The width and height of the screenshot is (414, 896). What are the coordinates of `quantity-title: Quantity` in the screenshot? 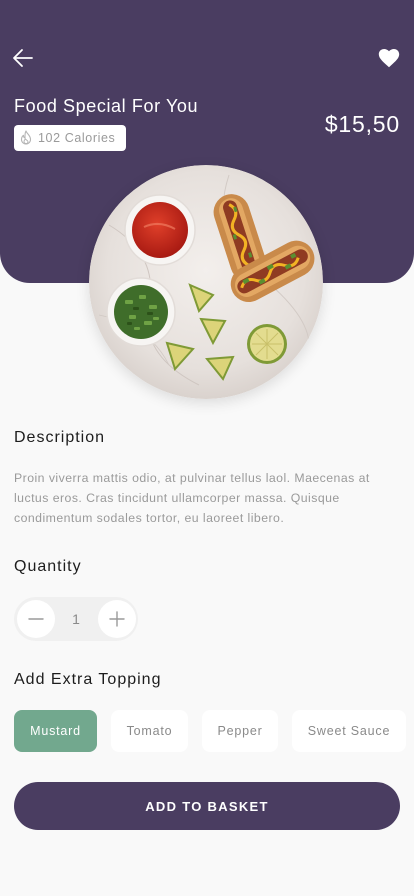 It's located at (48, 566).